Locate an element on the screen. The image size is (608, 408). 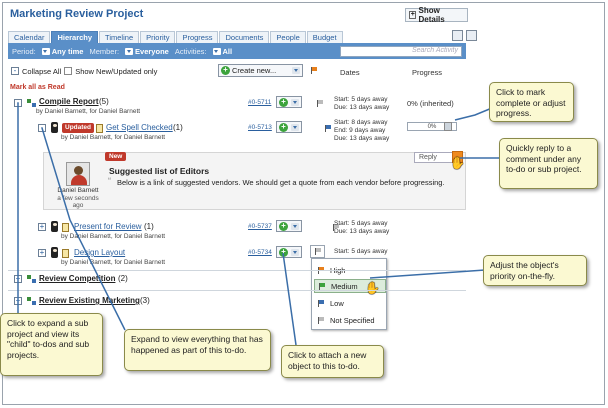
period-select: Any time is located at coordinates (62, 51).